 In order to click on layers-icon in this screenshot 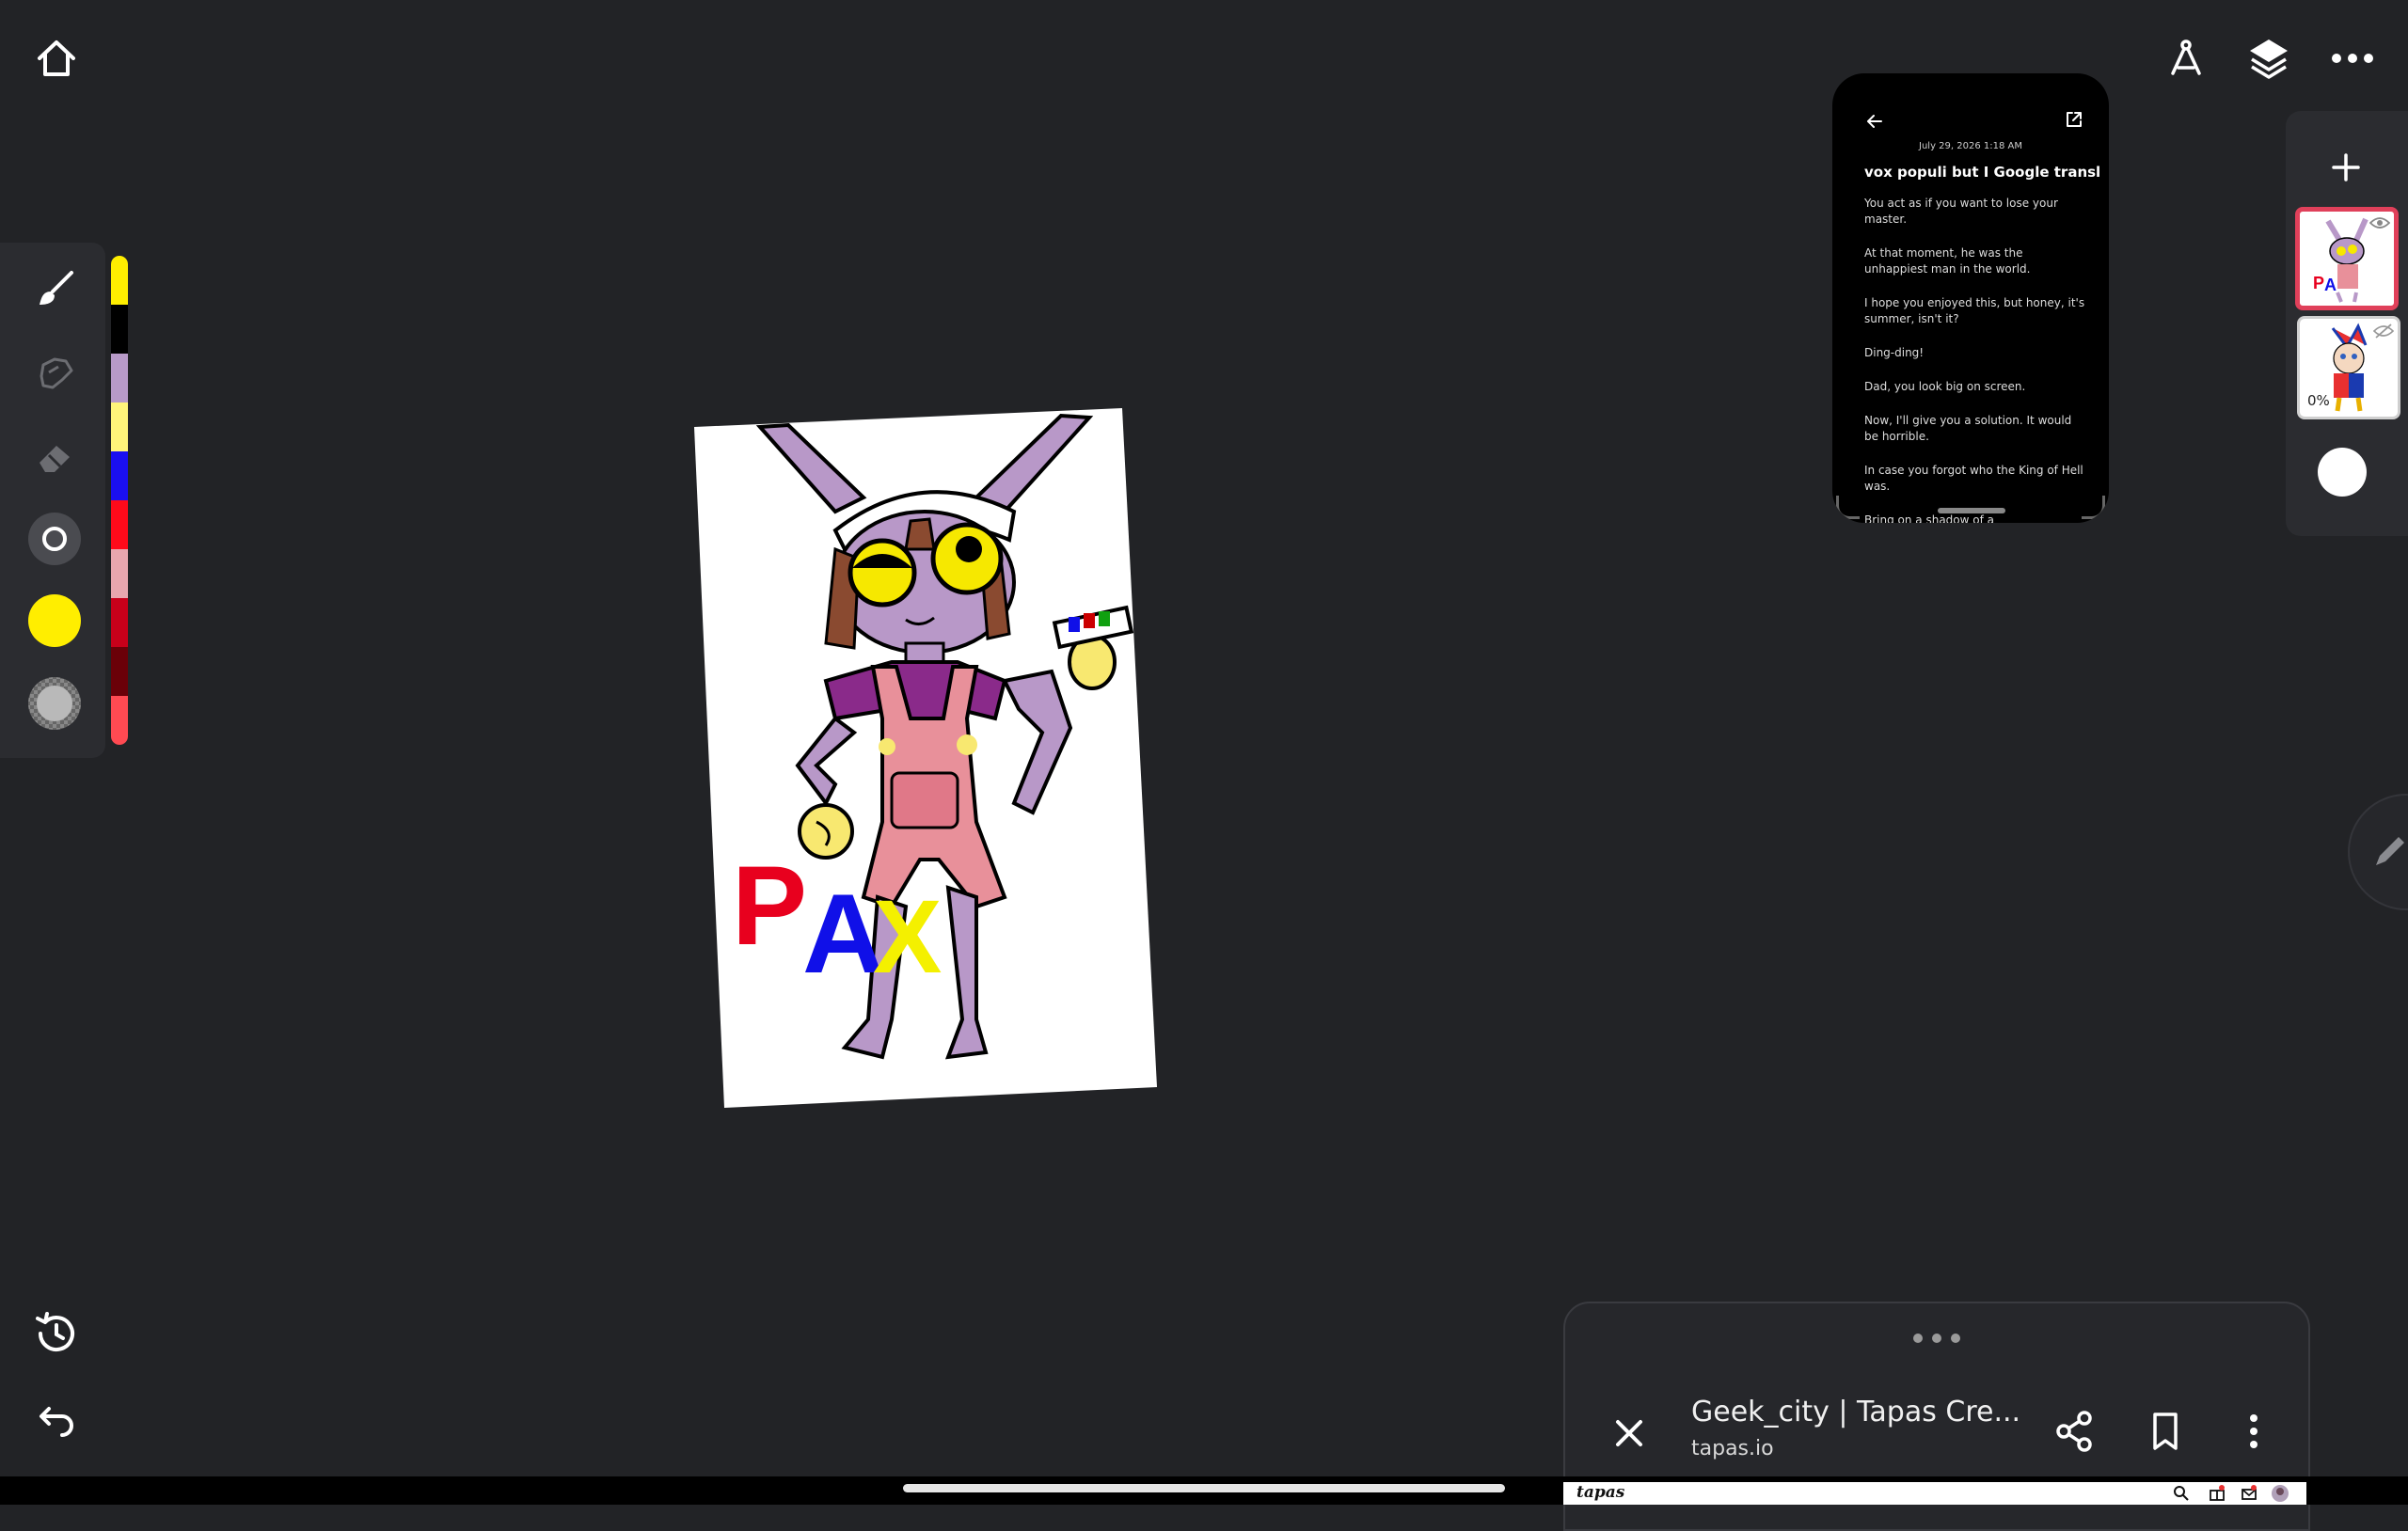, I will do `click(2268, 58)`.